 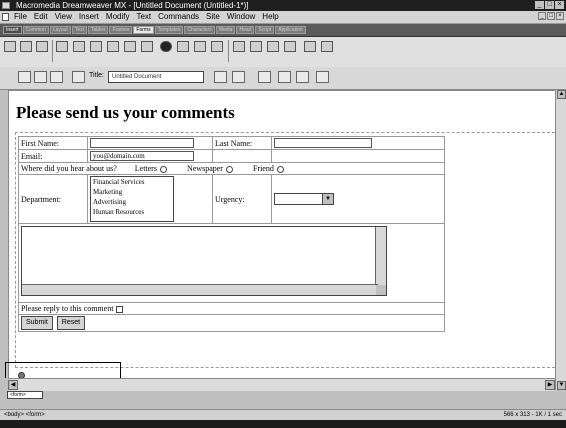 I want to click on title-input: Untitled Document, so click(x=156, y=77).